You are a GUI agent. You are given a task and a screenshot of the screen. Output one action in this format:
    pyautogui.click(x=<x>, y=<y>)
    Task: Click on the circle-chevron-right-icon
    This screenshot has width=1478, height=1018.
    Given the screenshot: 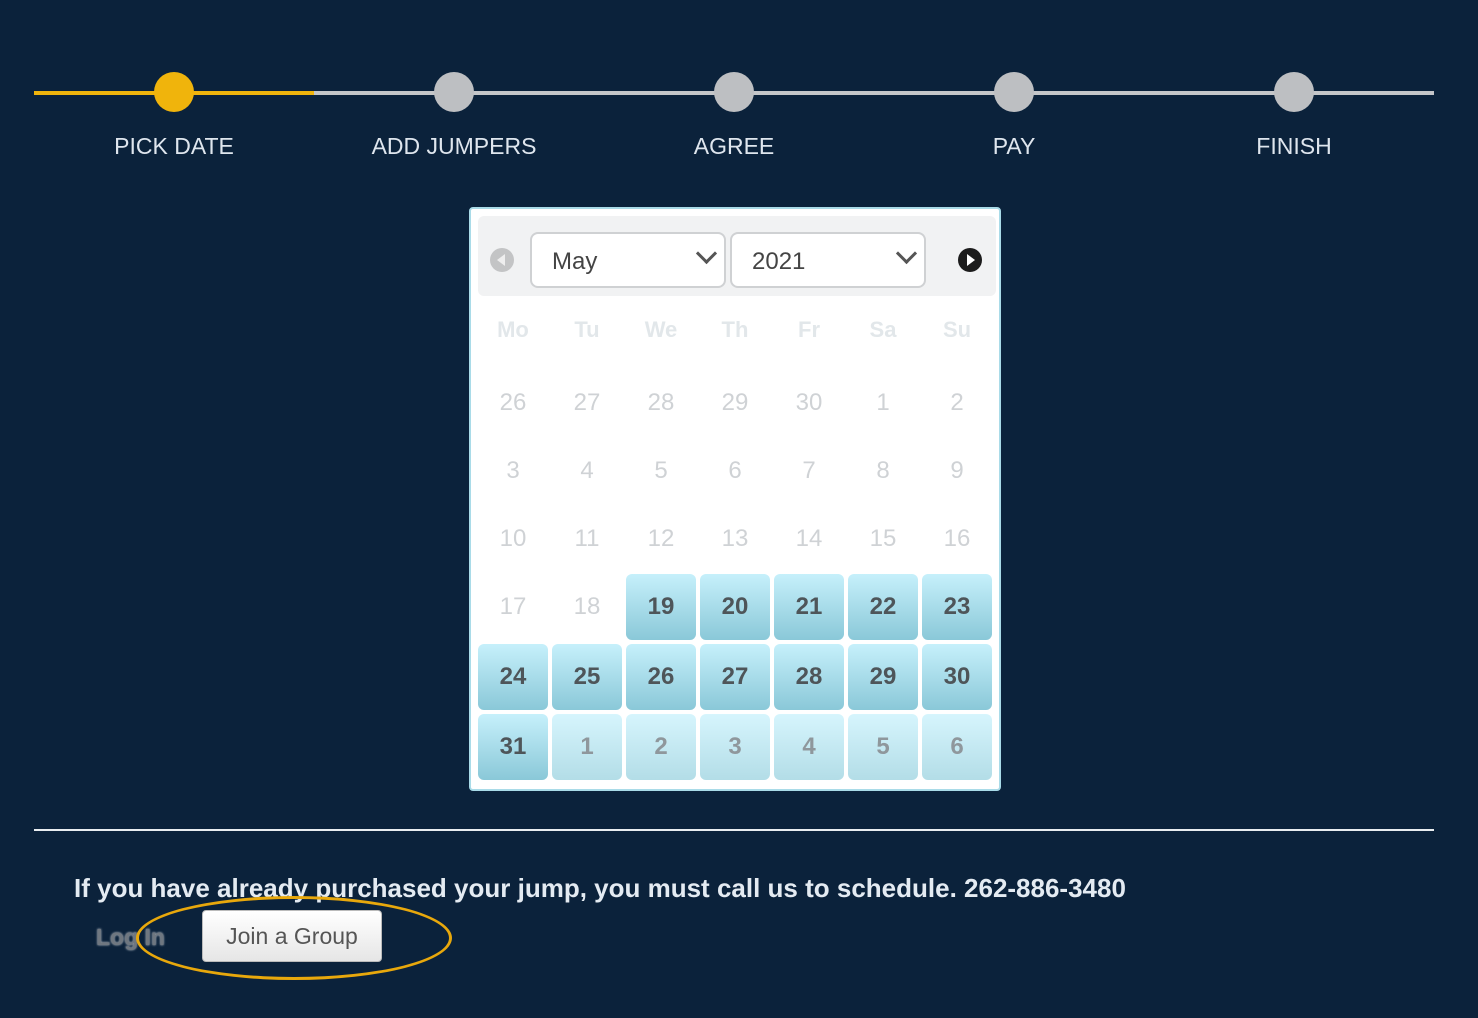 What is the action you would take?
    pyautogui.click(x=970, y=260)
    